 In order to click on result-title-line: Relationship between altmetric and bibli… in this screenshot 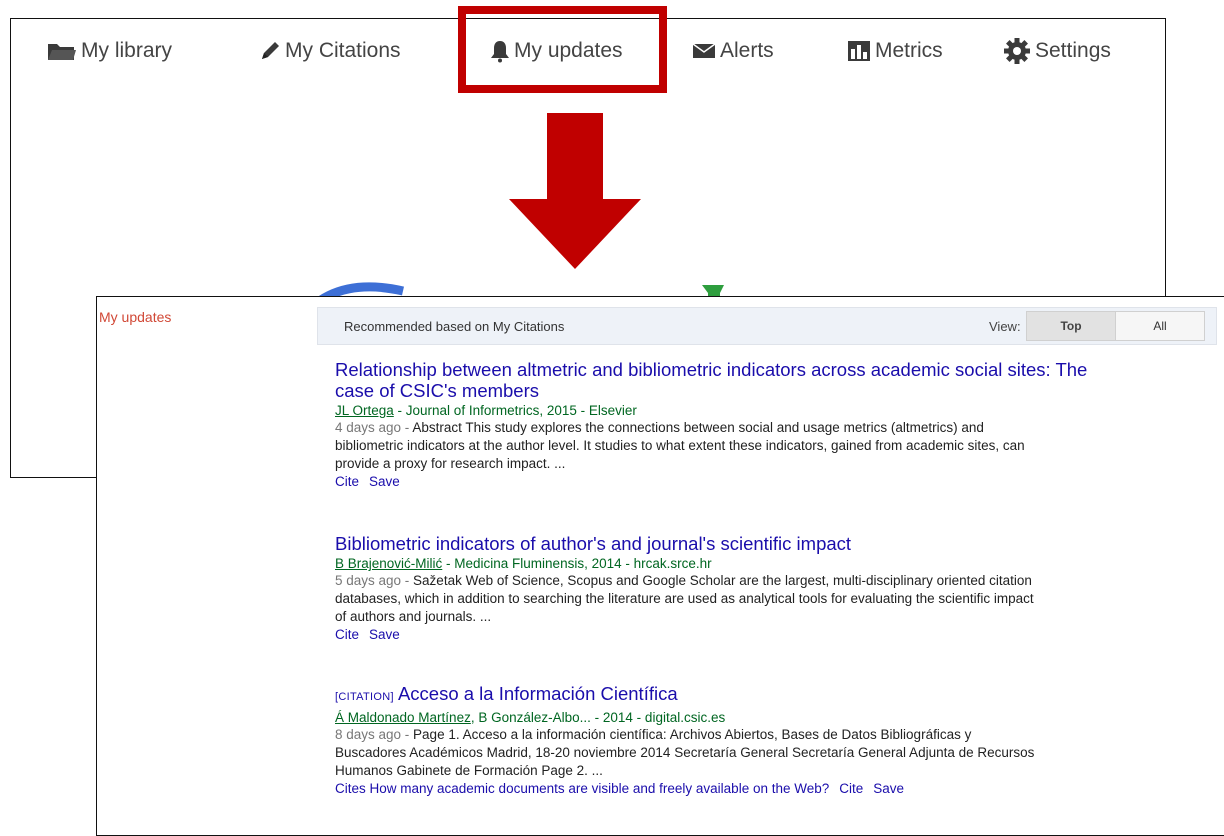, I will do `click(711, 369)`.